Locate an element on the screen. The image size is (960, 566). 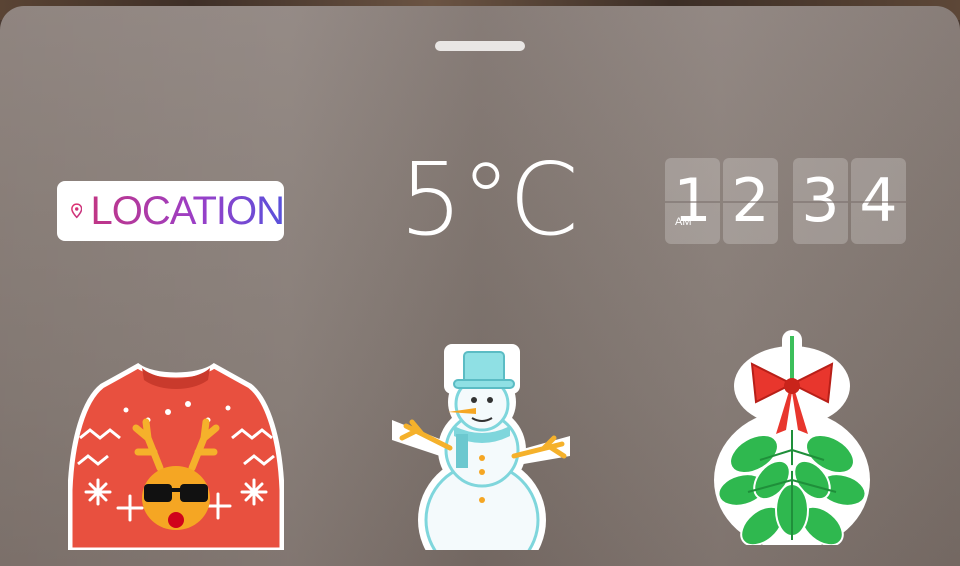
location-pin-icon is located at coordinates (77, 211).